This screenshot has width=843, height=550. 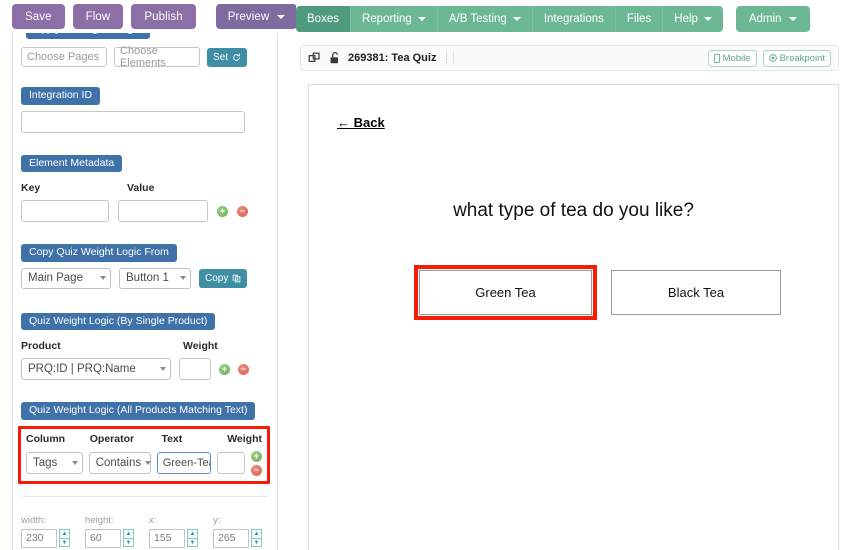 I want to click on copy-button: Copy, so click(x=223, y=278).